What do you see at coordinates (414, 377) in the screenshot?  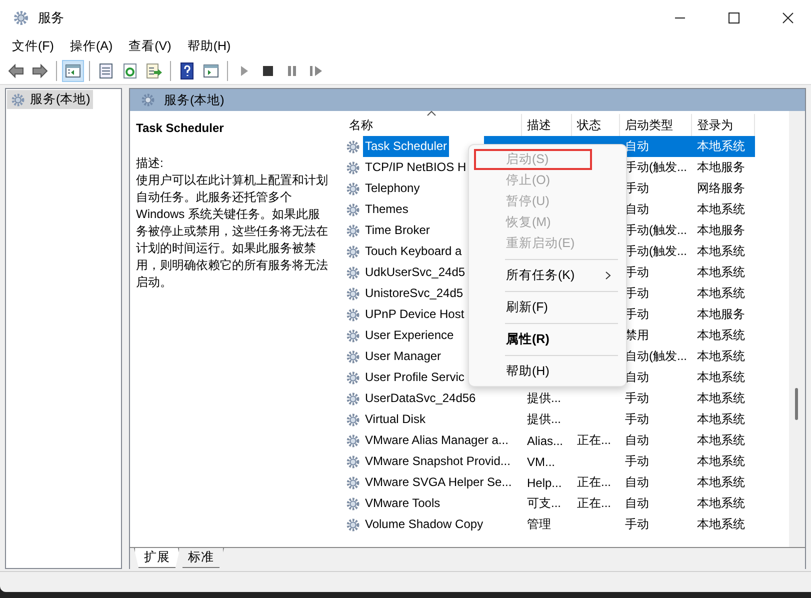 I see `service-name: User Profile Servic` at bounding box center [414, 377].